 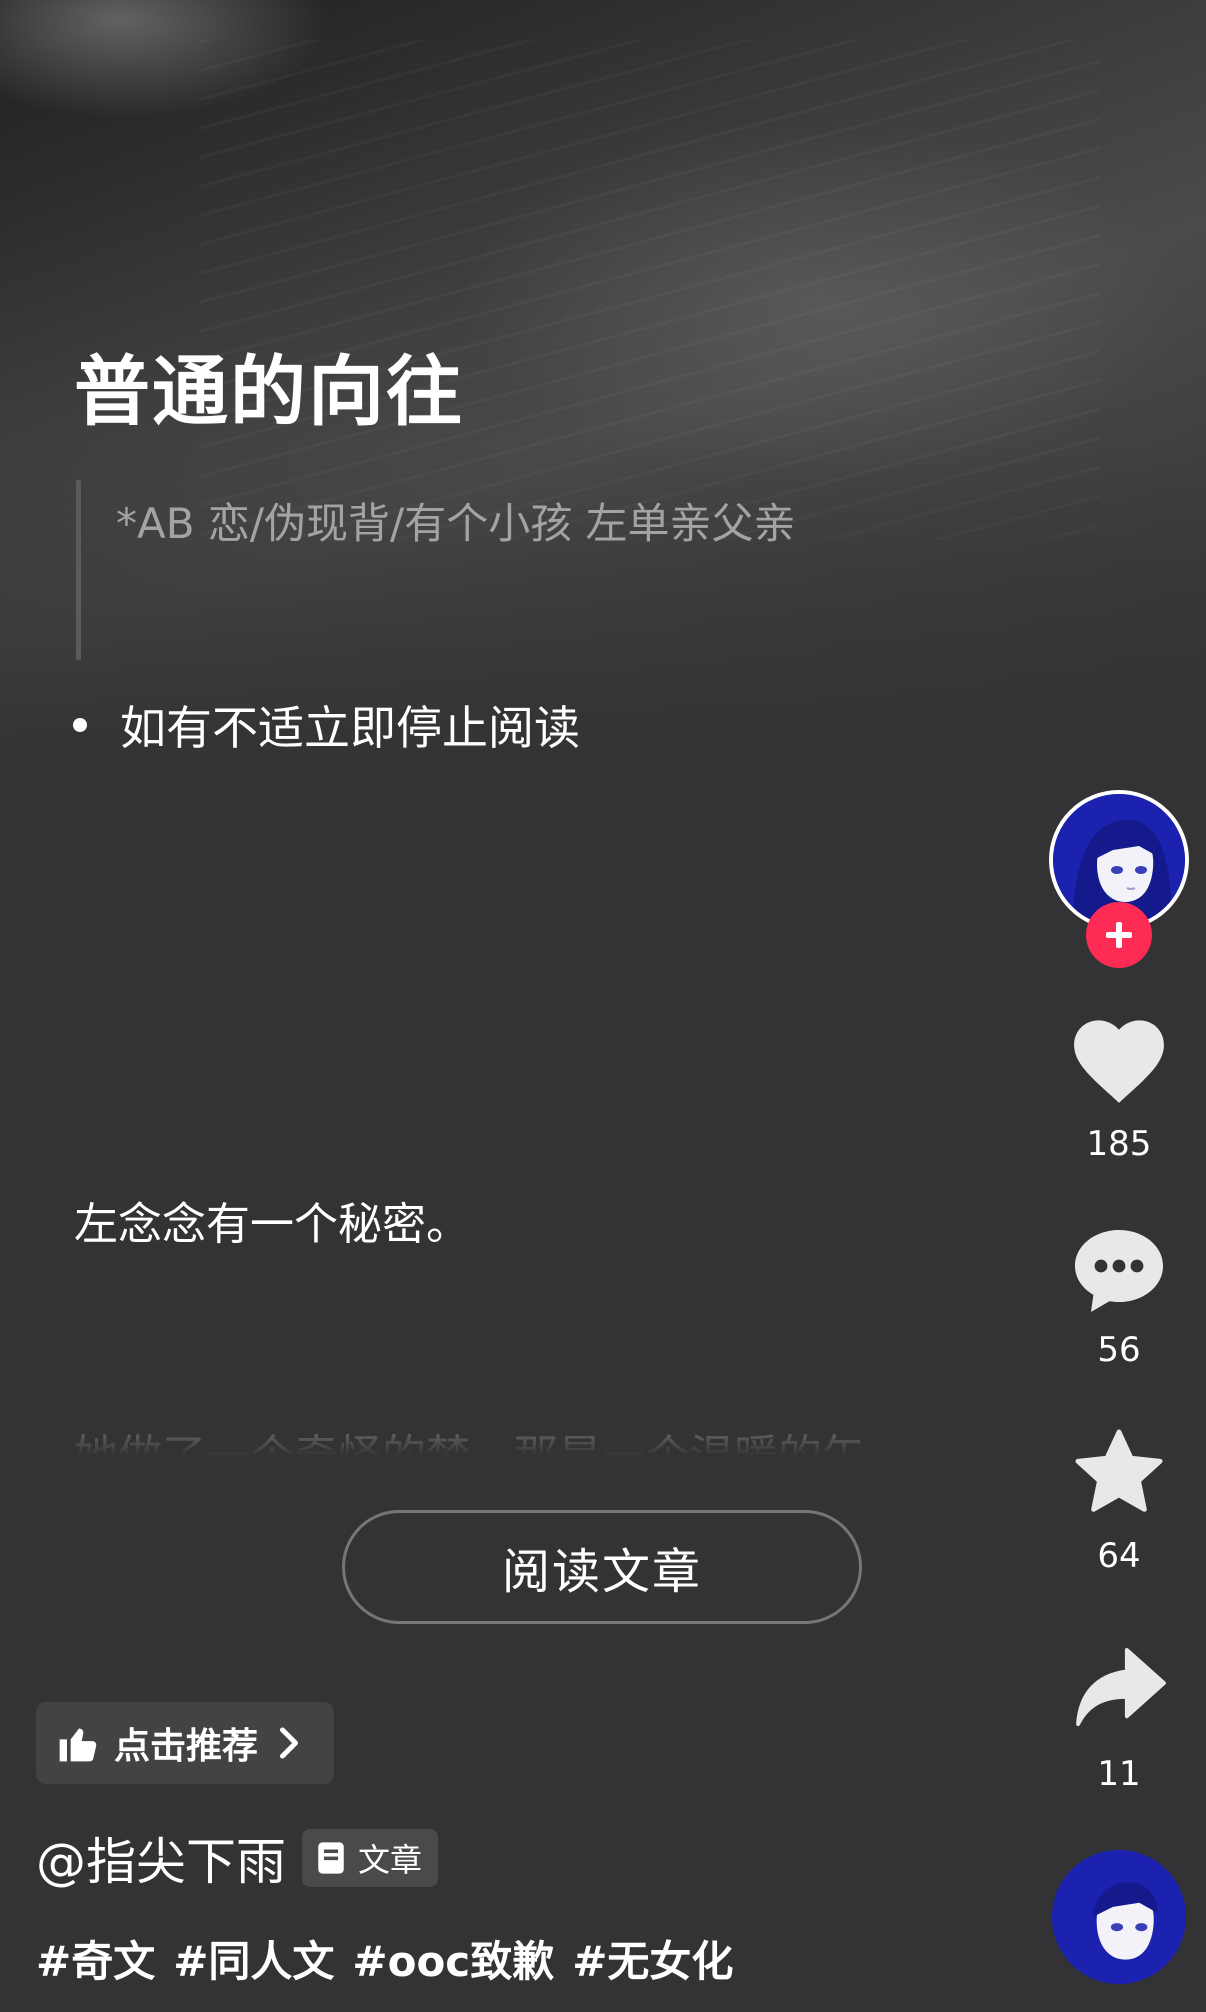 I want to click on comment-count: 56, so click(x=1119, y=1350).